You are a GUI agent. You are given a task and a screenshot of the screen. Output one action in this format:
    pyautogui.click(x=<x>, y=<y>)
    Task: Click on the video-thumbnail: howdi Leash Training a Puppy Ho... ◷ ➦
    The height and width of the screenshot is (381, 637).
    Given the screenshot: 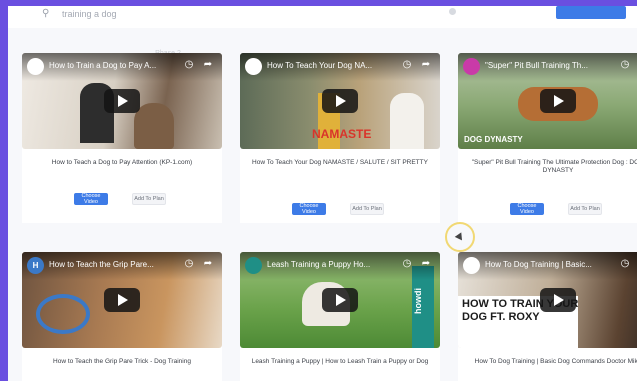 What is the action you would take?
    pyautogui.click(x=340, y=300)
    